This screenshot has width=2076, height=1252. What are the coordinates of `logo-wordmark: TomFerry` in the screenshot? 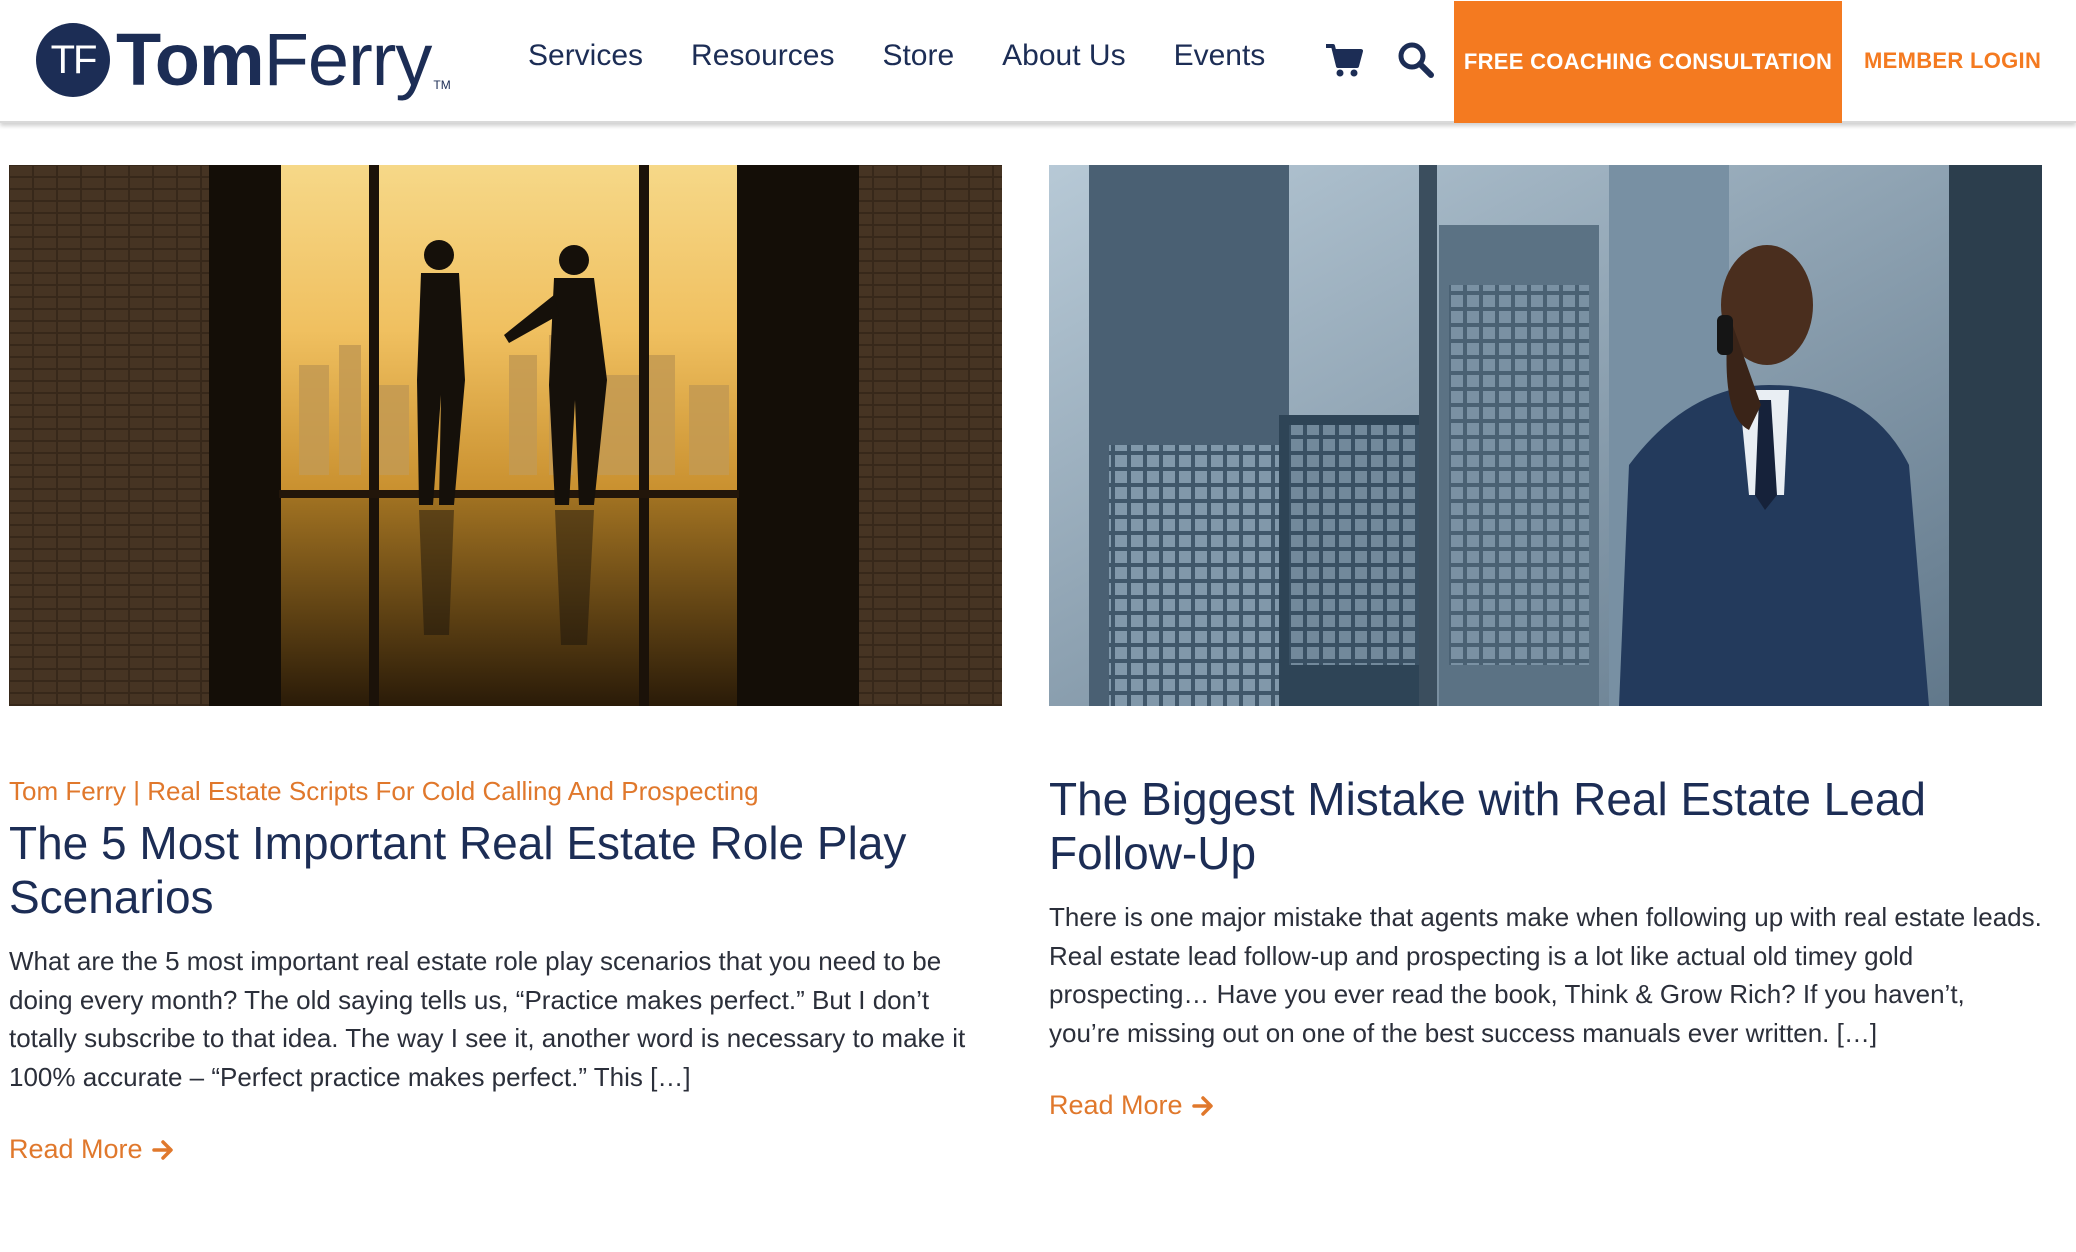 It's located at (274, 60).